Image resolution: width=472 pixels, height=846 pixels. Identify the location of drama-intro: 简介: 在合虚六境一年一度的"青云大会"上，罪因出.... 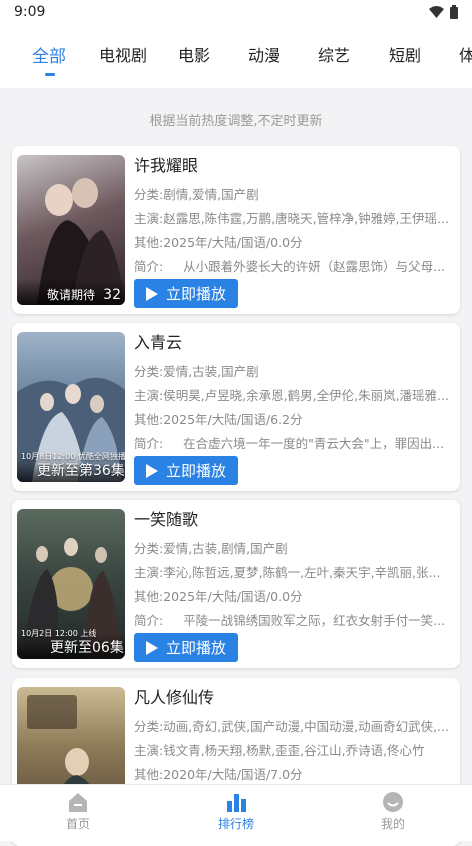
(293, 444).